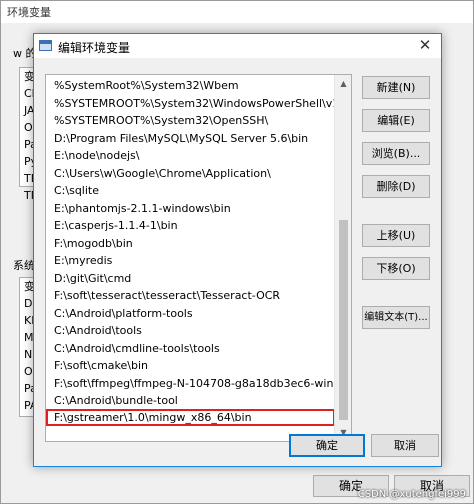 The image size is (474, 504). Describe the element at coordinates (190, 313) in the screenshot. I see `path-item: C:\Android\platform-tools` at that location.